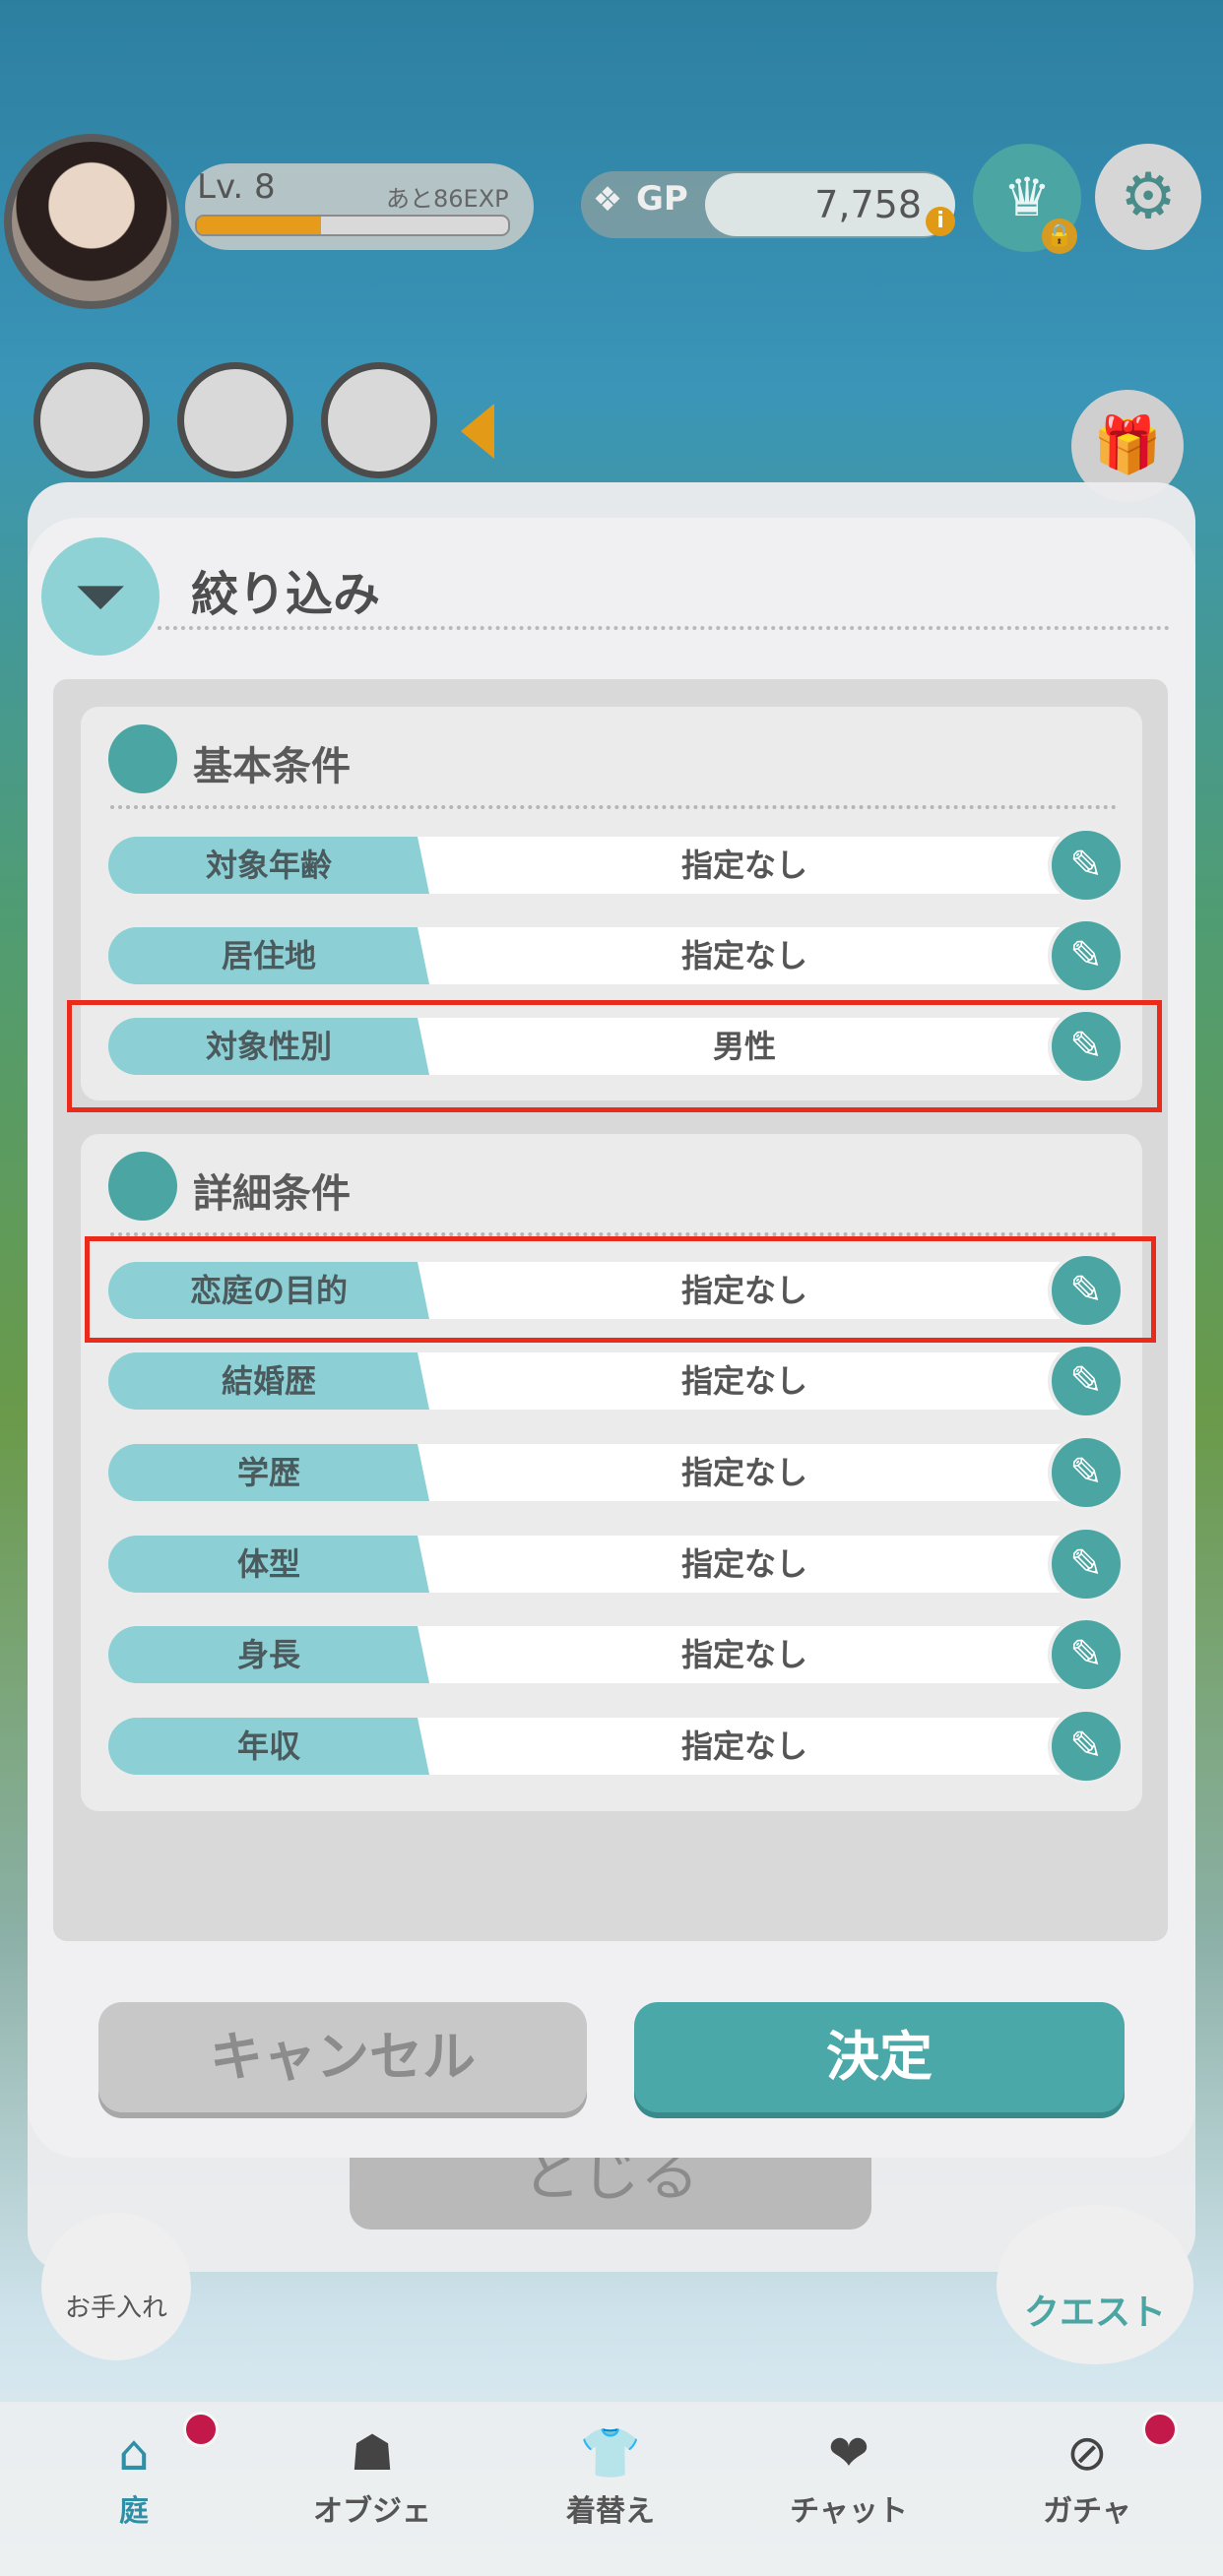 This screenshot has height=2576, width=1223. Describe the element at coordinates (342, 2057) in the screenshot. I see `cancel-button: キャンセル` at that location.